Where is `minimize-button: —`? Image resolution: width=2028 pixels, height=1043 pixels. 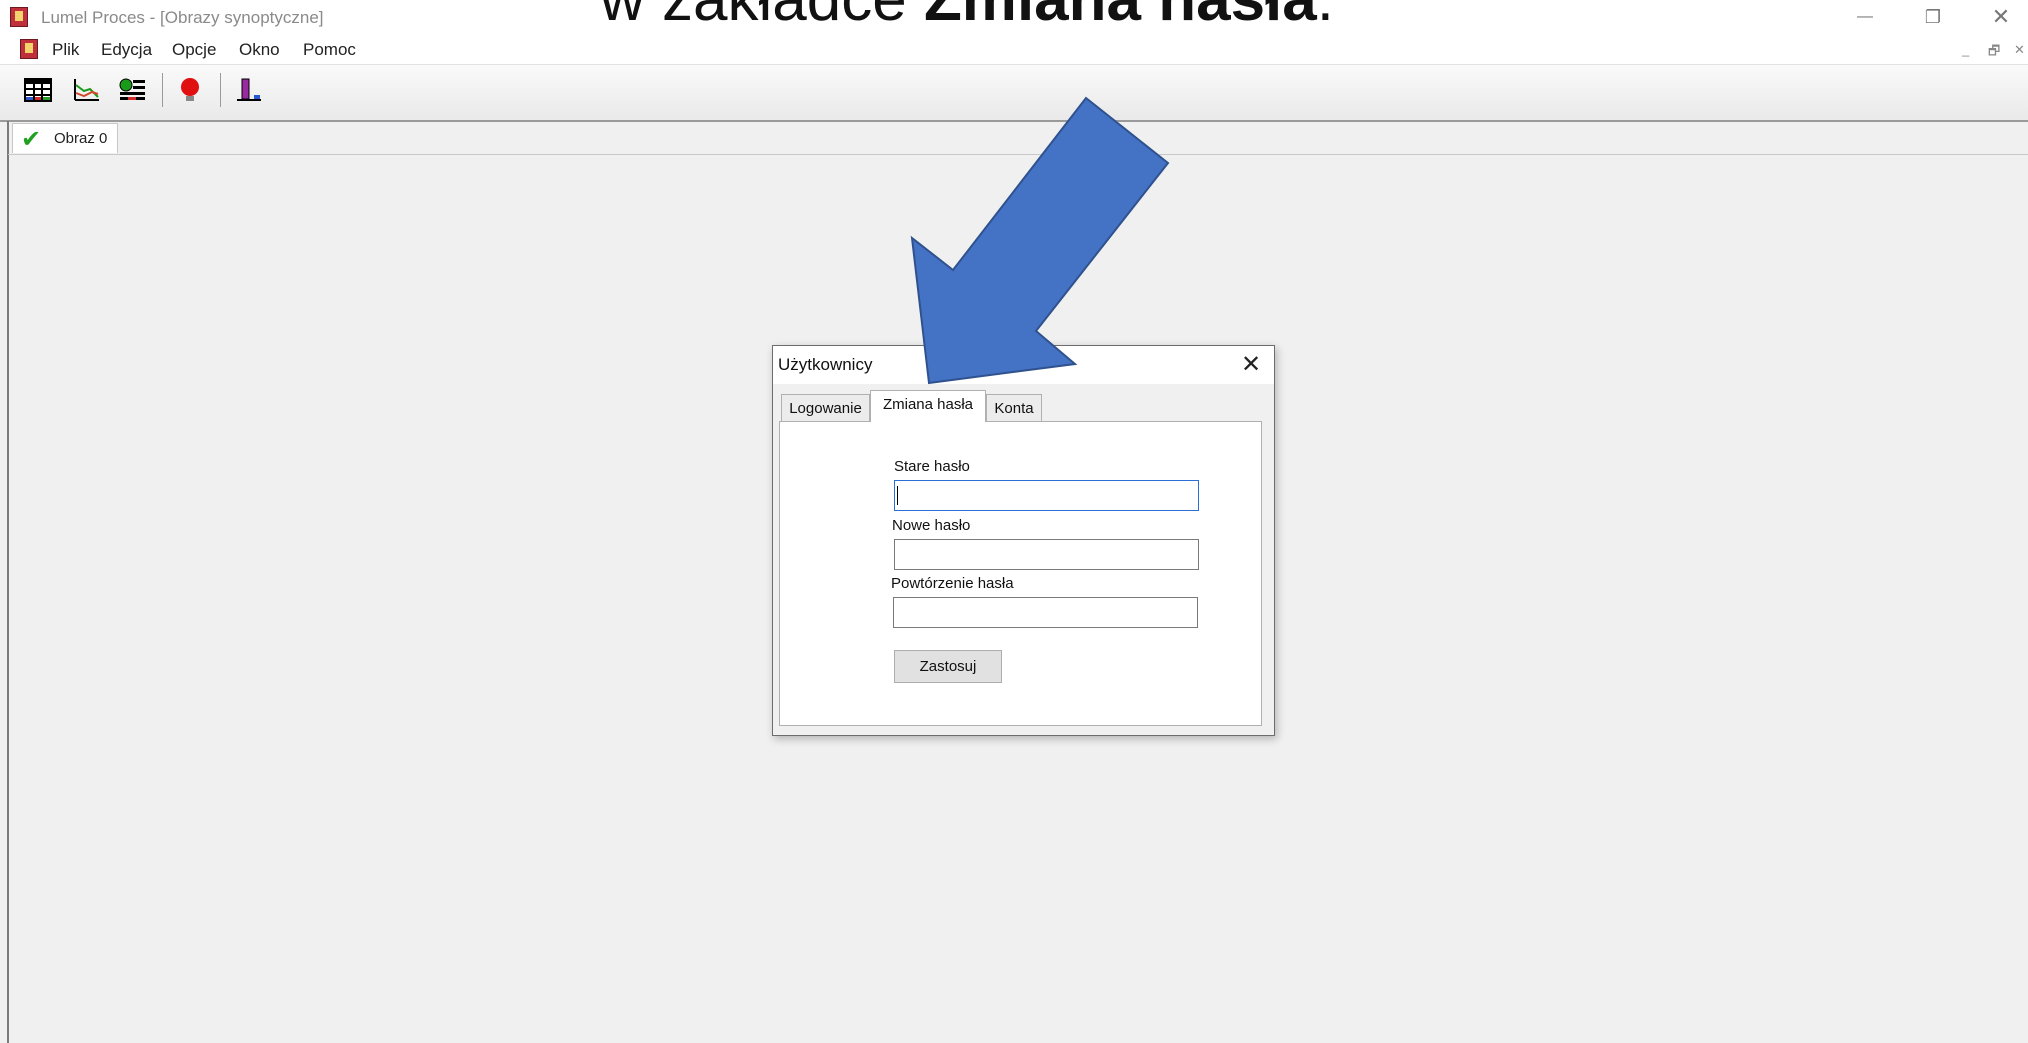
minimize-button: — is located at coordinates (1865, 17).